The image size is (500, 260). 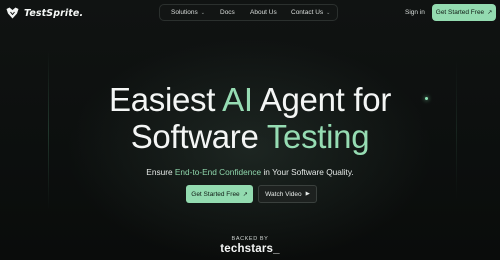 I want to click on title-text: Easiest, so click(x=165, y=99).